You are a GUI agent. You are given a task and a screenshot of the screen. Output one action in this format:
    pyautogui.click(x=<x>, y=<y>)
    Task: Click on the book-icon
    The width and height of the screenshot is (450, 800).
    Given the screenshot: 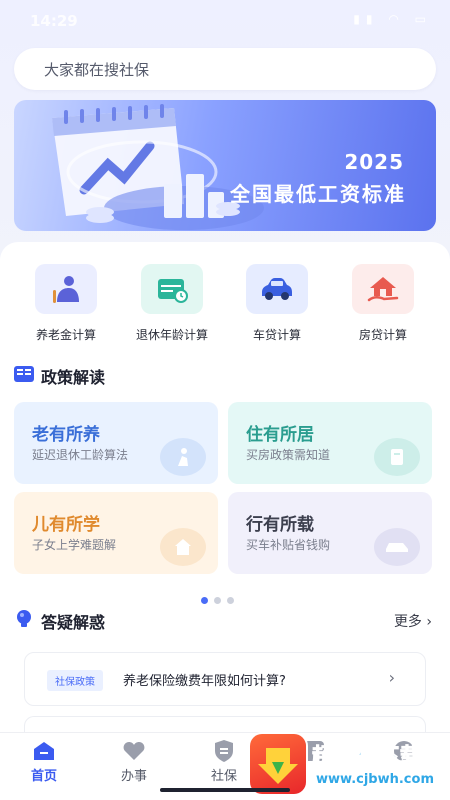 What is the action you would take?
    pyautogui.click(x=24, y=374)
    